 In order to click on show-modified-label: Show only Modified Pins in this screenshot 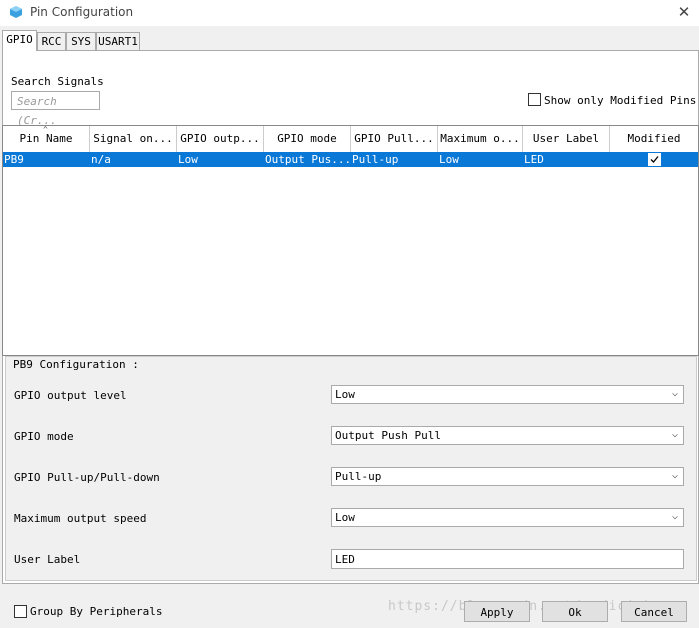, I will do `click(620, 100)`.